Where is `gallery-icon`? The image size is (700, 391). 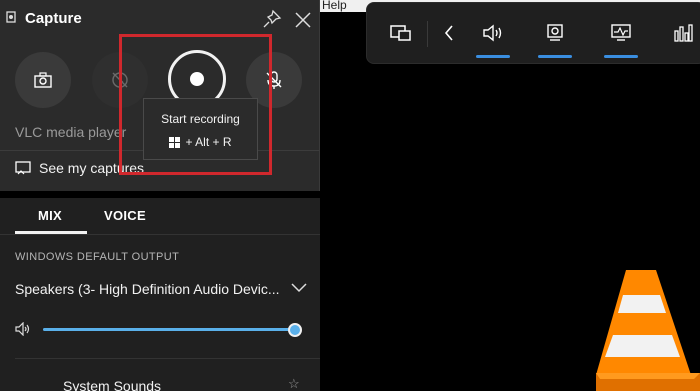 gallery-icon is located at coordinates (23, 168).